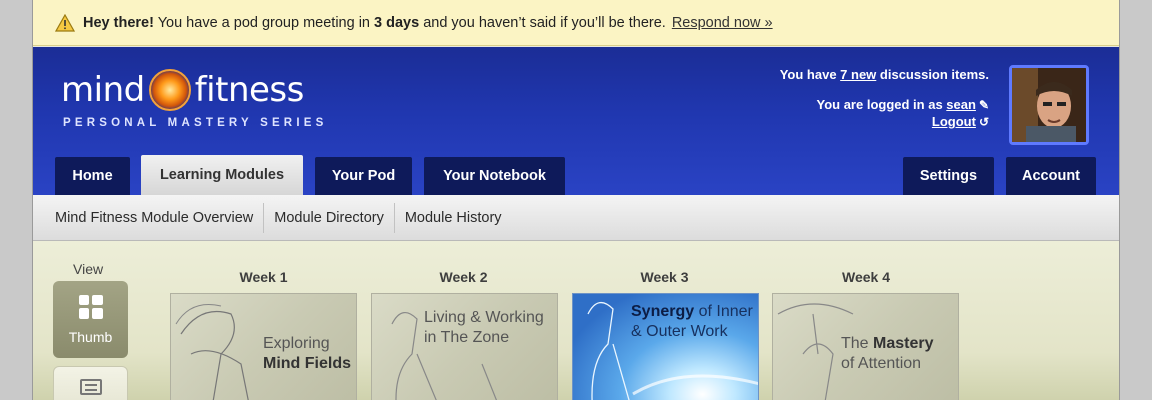 The image size is (1152, 400). Describe the element at coordinates (264, 22) in the screenshot. I see `notice-message-pre: You have a pod group meeting in` at that location.